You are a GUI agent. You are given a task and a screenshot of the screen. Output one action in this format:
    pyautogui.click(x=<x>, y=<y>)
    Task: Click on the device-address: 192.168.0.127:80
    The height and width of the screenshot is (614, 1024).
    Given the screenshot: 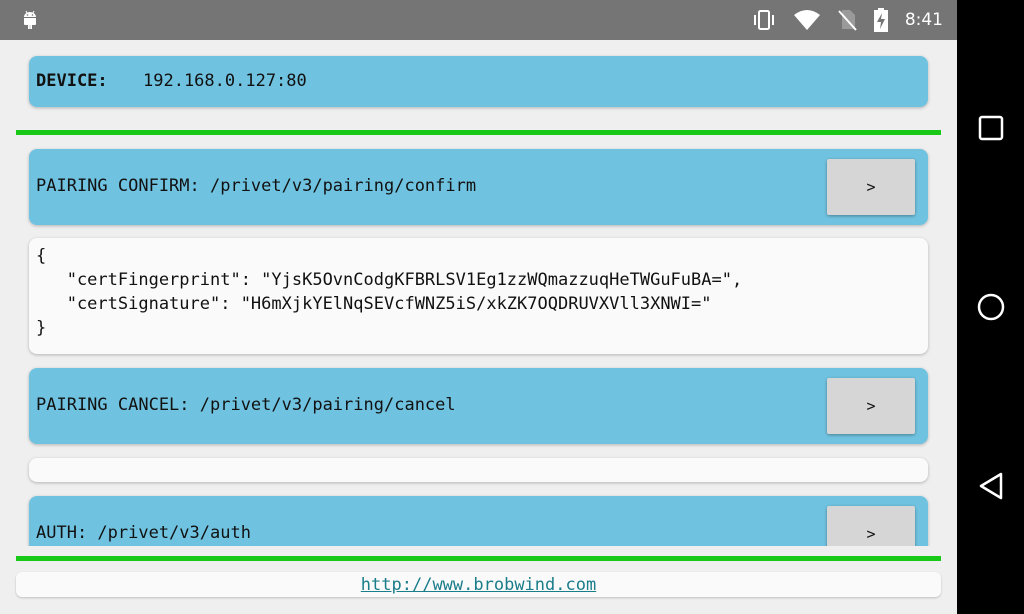 What is the action you would take?
    pyautogui.click(x=225, y=81)
    